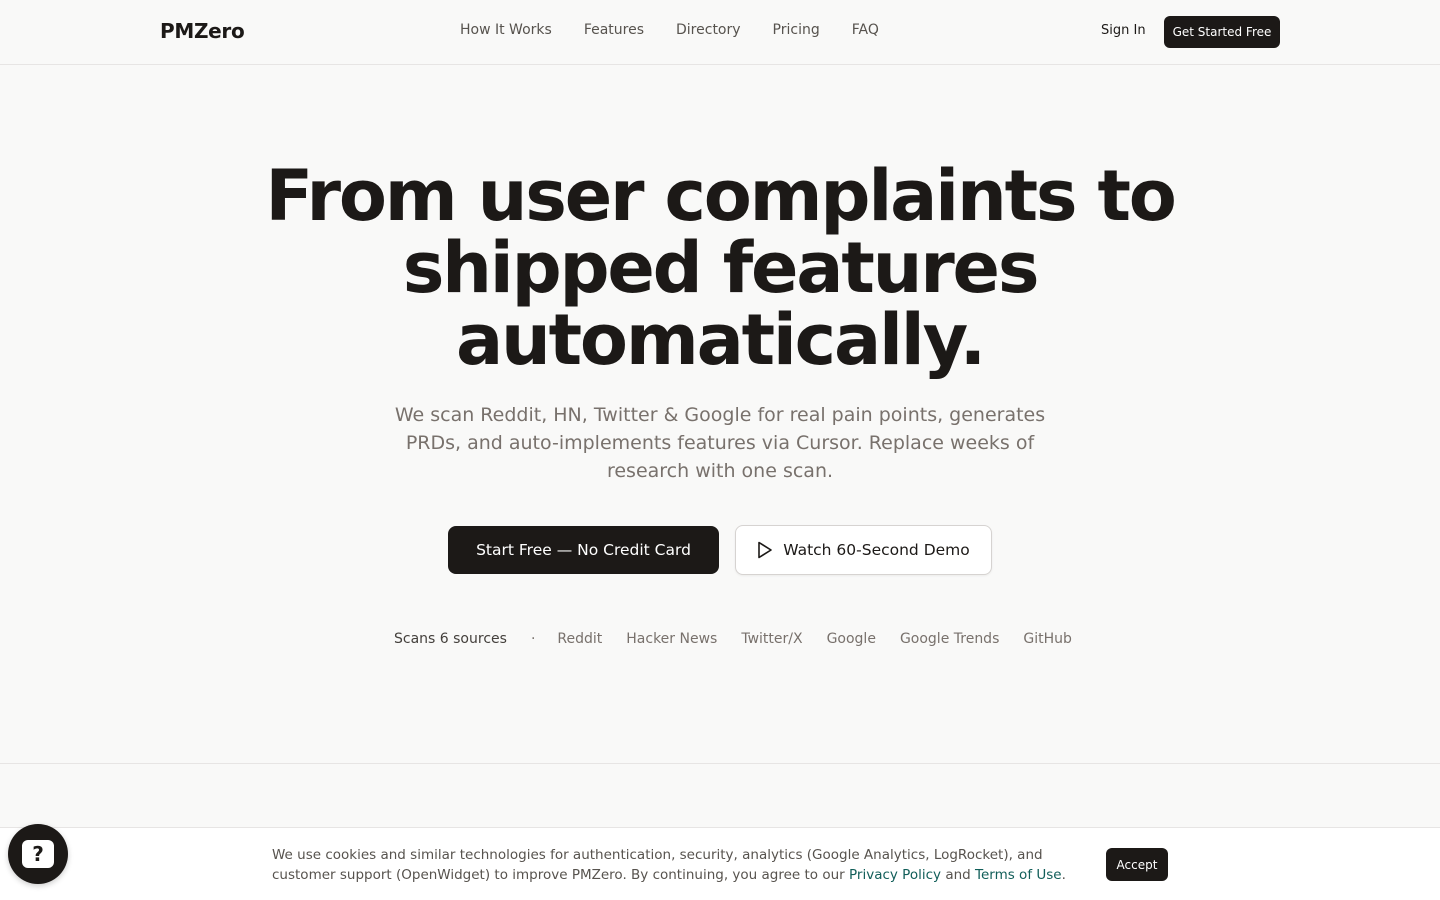  What do you see at coordinates (1047, 639) in the screenshot?
I see `source-github: GitHub` at bounding box center [1047, 639].